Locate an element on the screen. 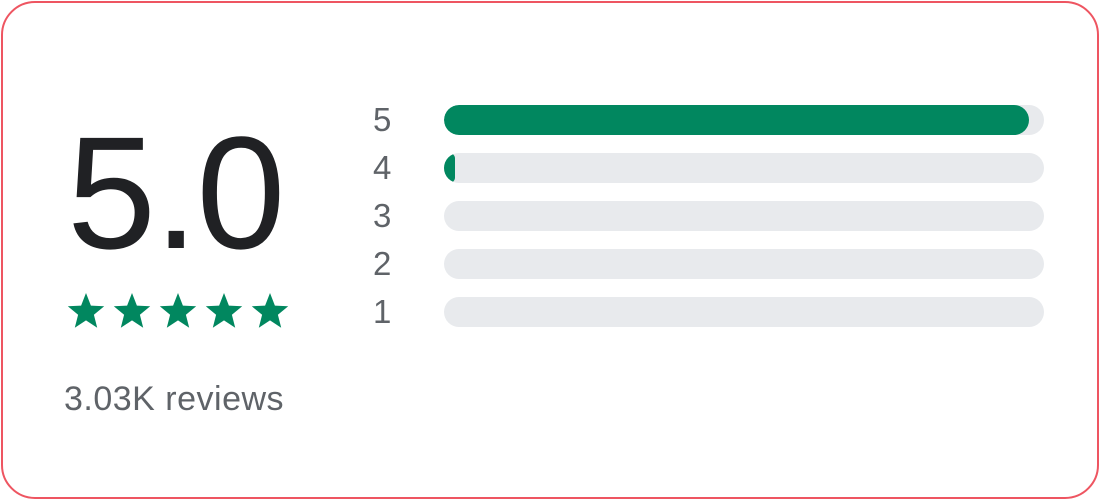  rating-bar-row-1: 1 is located at coordinates (709, 319).